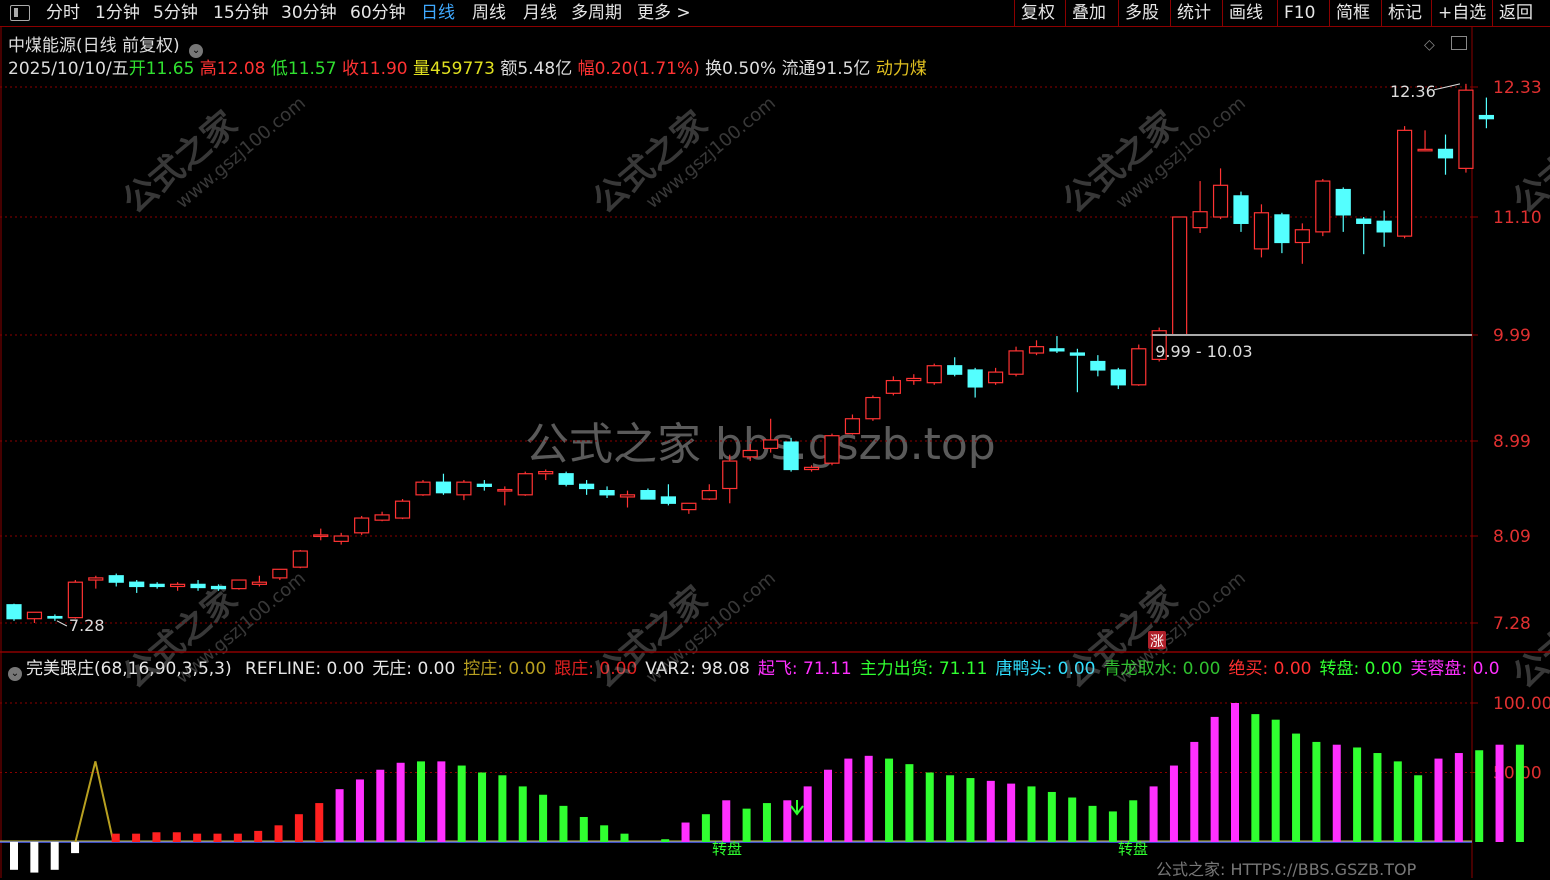  What do you see at coordinates (87, 625) in the screenshot?
I see `min-price-label: 7.28` at bounding box center [87, 625].